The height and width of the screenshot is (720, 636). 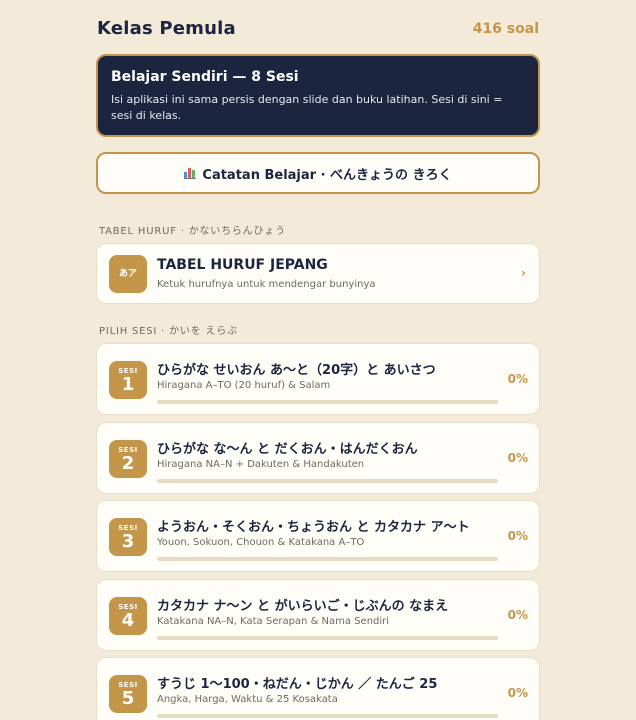 I want to click on session-badge: SESI 2, so click(x=128, y=458).